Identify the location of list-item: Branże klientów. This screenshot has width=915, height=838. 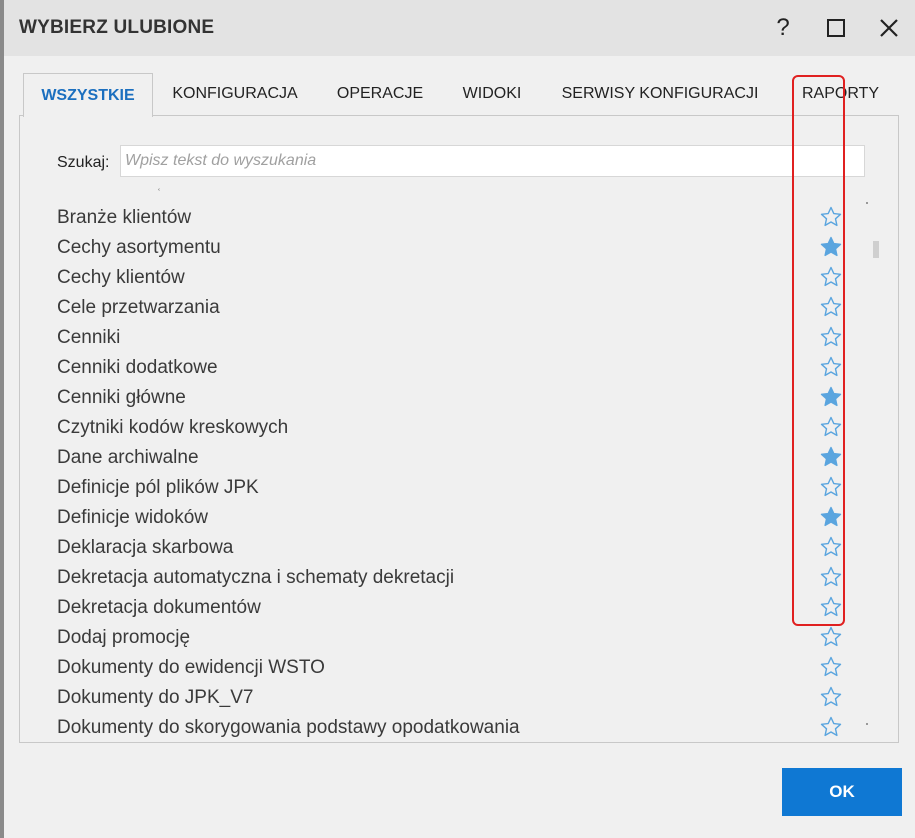
(450, 217).